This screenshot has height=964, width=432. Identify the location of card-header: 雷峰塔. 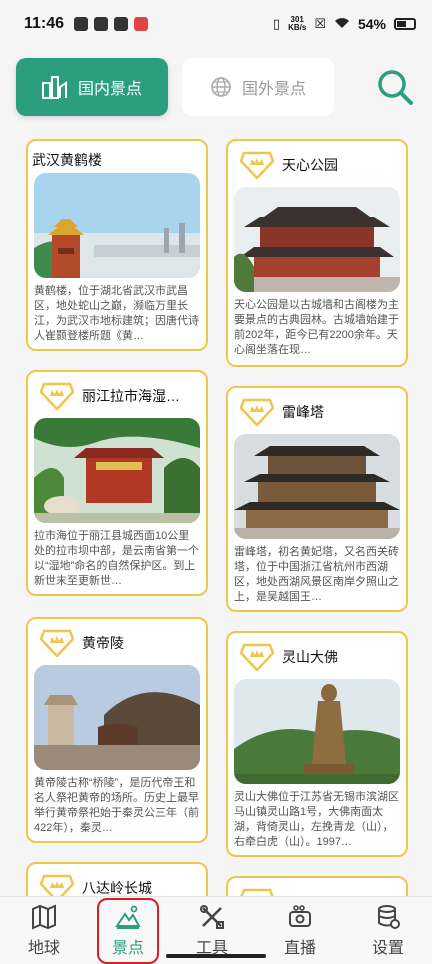
(317, 408).